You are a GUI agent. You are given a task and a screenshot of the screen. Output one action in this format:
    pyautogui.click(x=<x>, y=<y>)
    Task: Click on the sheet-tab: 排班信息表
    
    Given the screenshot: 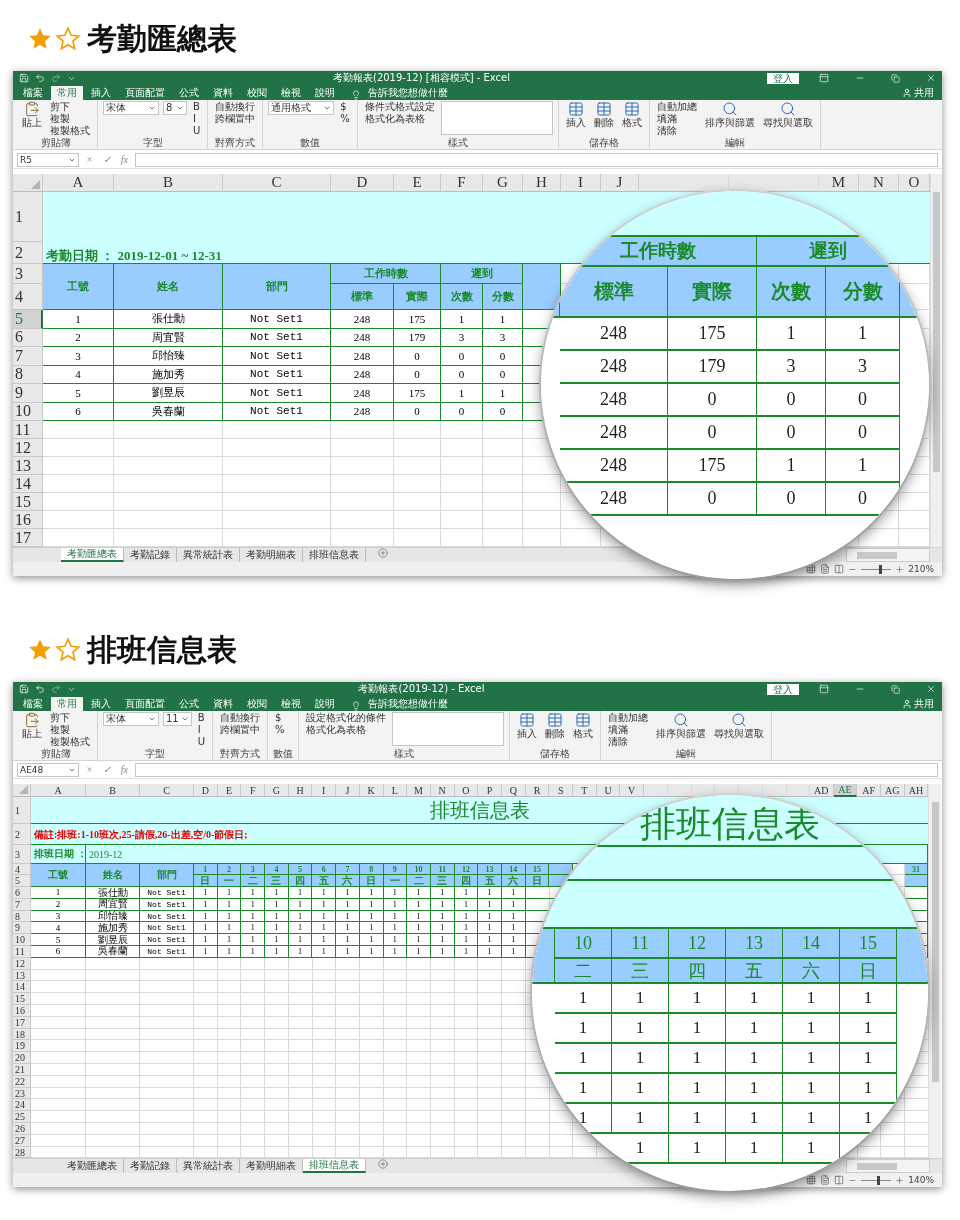 What is the action you would take?
    pyautogui.click(x=334, y=1166)
    